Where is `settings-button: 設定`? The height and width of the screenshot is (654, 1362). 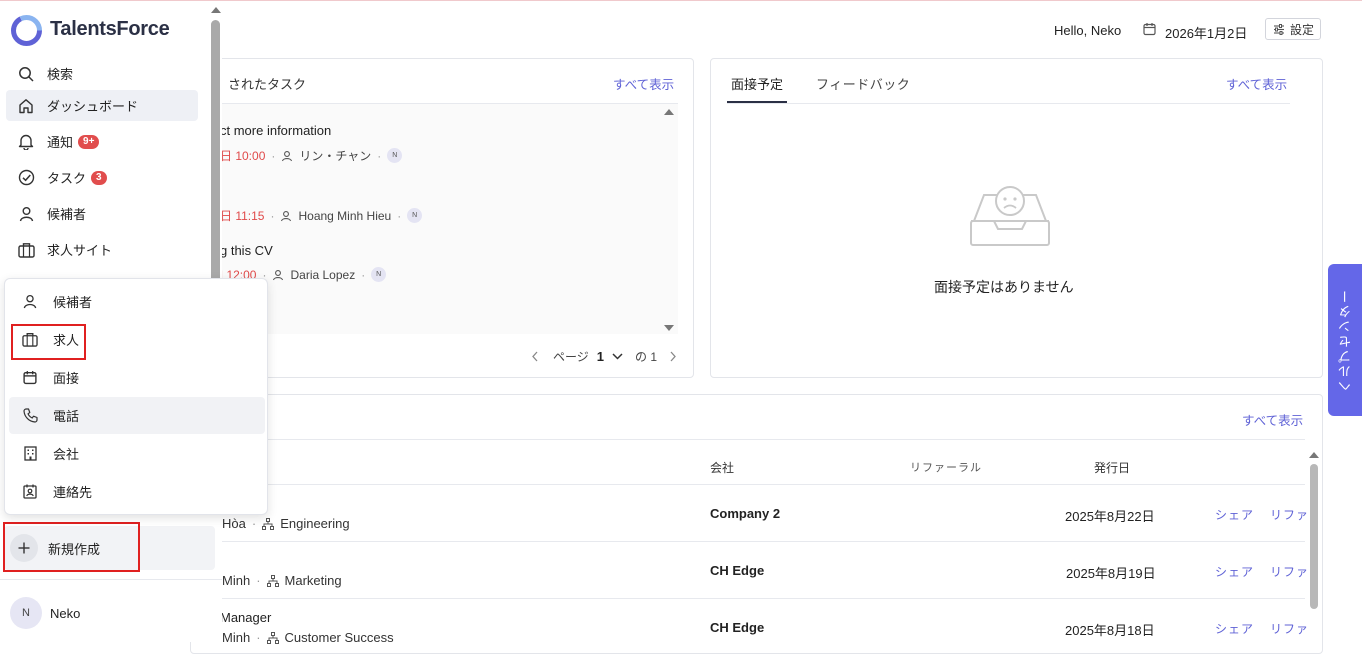 settings-button: 設定 is located at coordinates (1293, 29).